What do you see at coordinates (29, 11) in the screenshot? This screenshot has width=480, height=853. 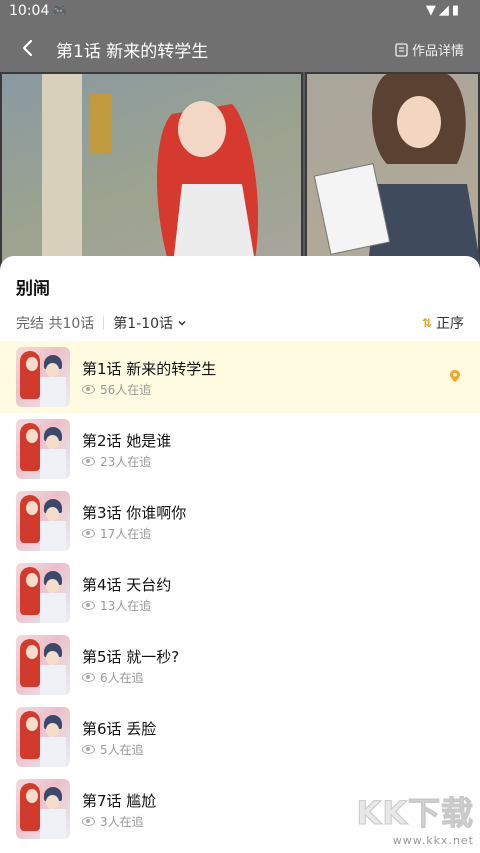 I see `status-time: 10:04` at bounding box center [29, 11].